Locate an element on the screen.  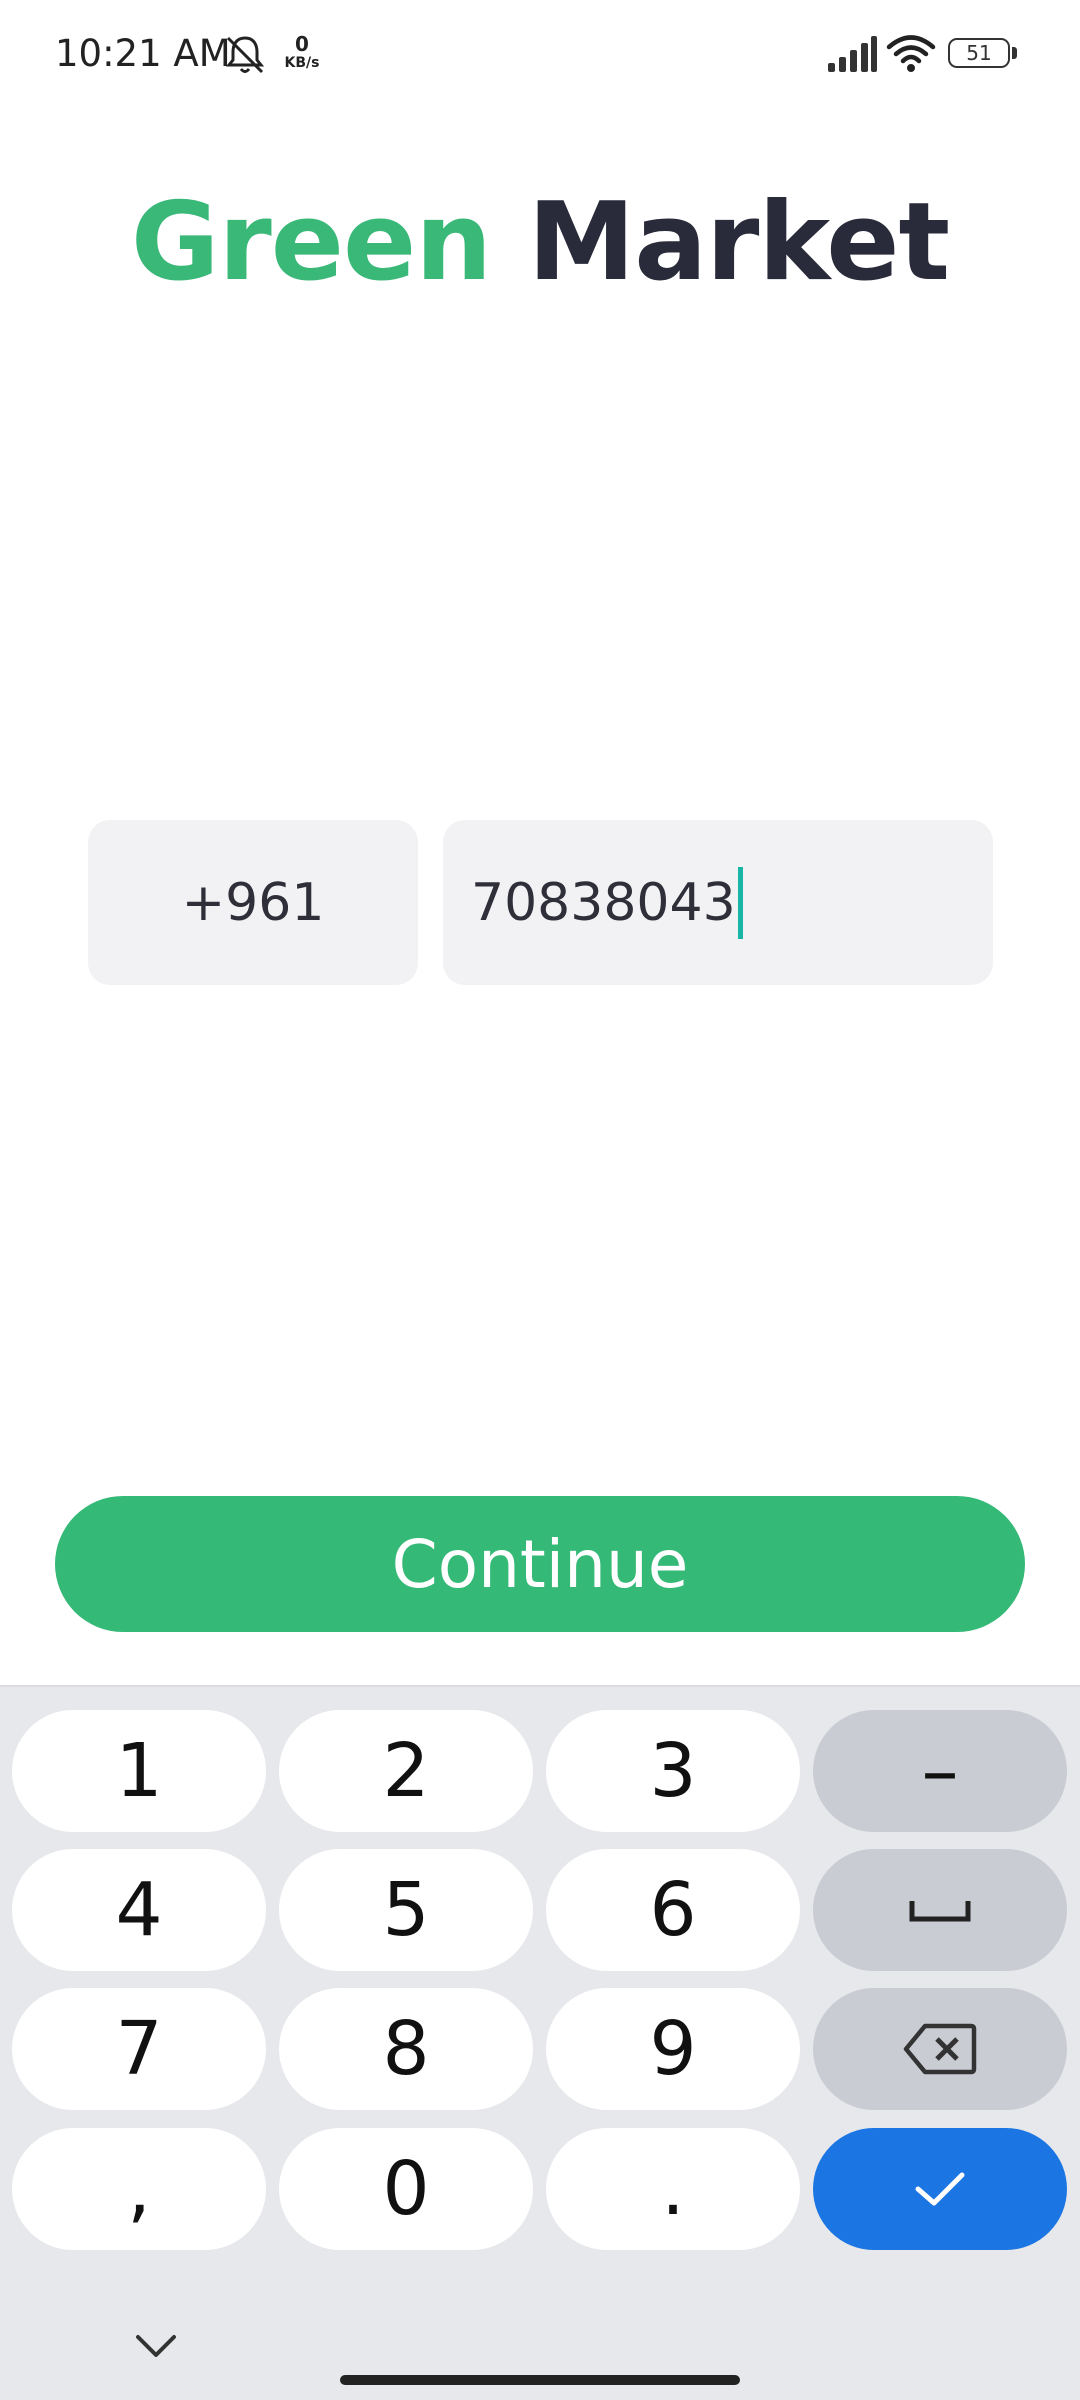
key-period: . is located at coordinates (673, 2189).